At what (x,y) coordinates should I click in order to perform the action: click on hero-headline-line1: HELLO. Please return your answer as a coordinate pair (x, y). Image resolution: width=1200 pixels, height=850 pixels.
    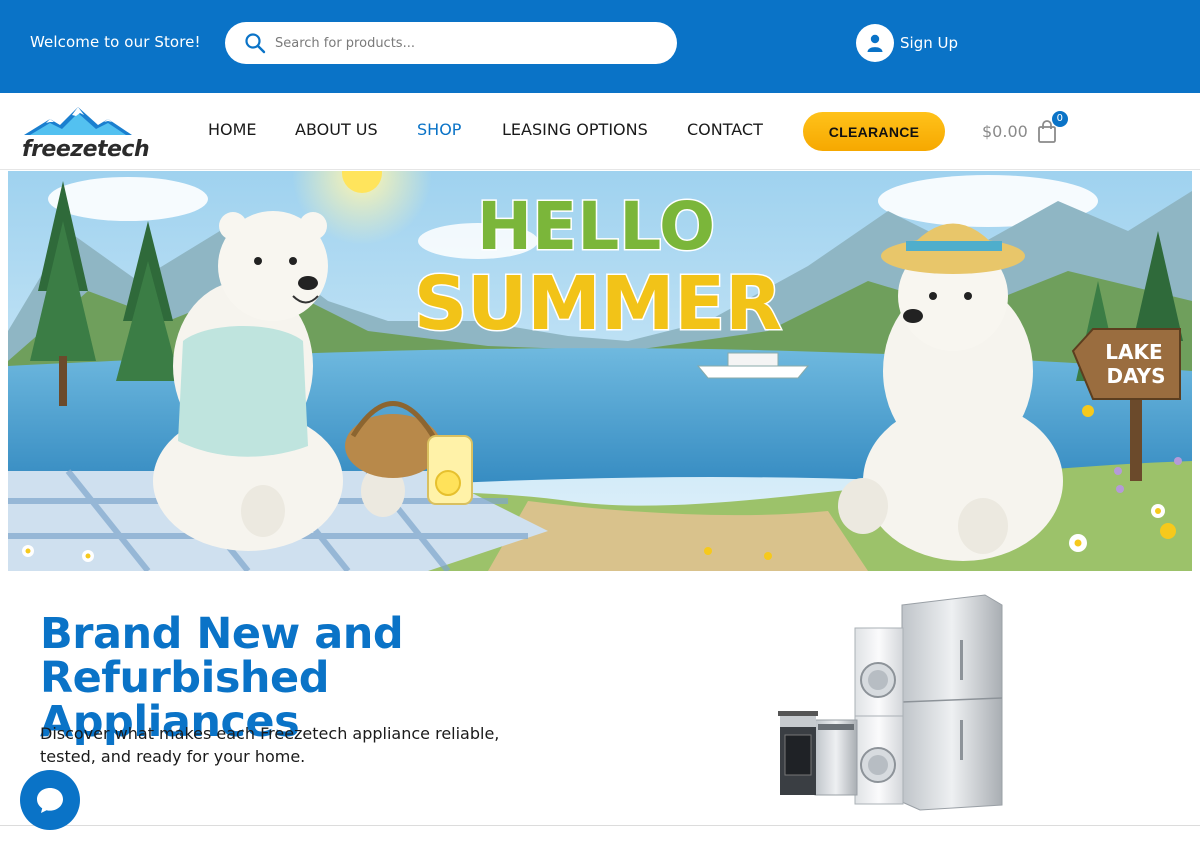
    Looking at the image, I should click on (596, 226).